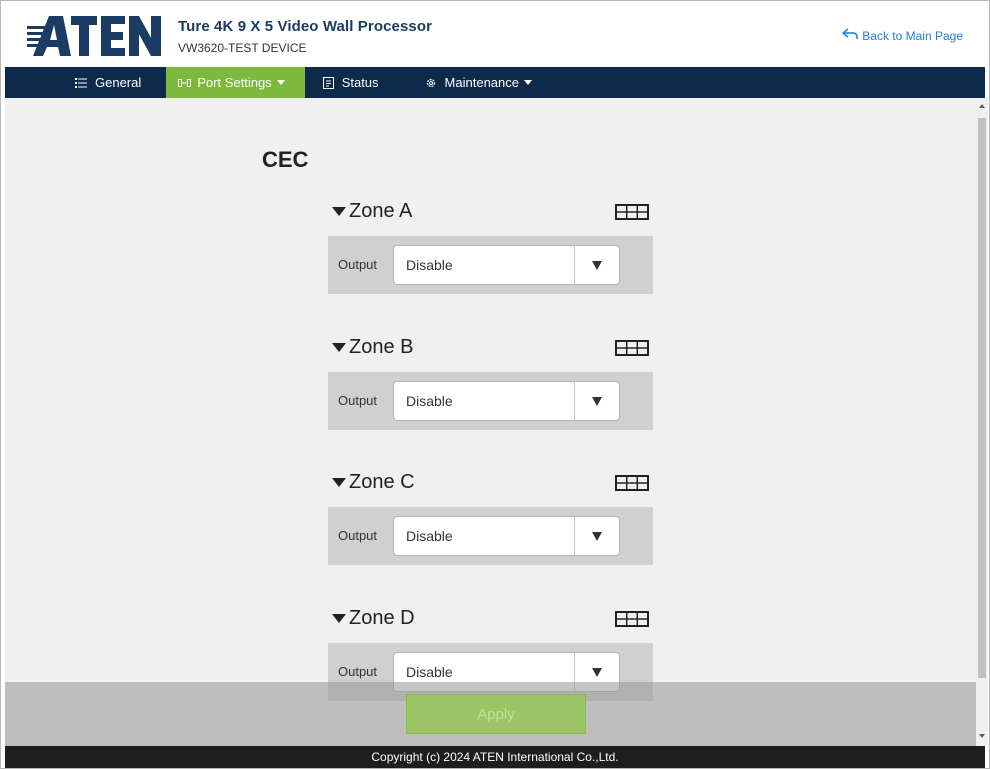 The height and width of the screenshot is (769, 990). What do you see at coordinates (506, 401) in the screenshot?
I see `zone-b-output-select: Disable` at bounding box center [506, 401].